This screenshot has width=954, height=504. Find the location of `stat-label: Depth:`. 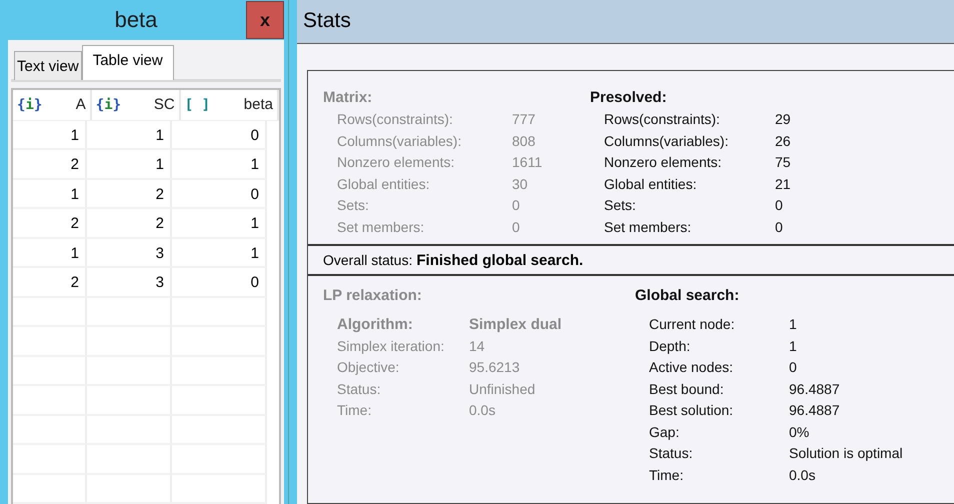

stat-label: Depth: is located at coordinates (670, 346).